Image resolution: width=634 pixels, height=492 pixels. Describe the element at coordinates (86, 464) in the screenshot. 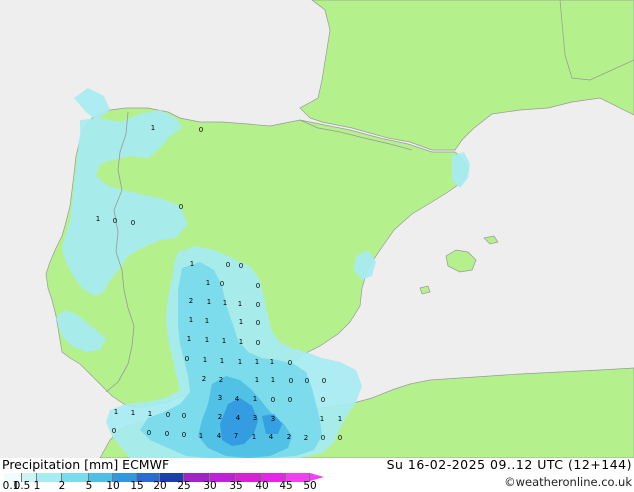

I see `map-title: Precipitation [mm] ECMWF` at that location.